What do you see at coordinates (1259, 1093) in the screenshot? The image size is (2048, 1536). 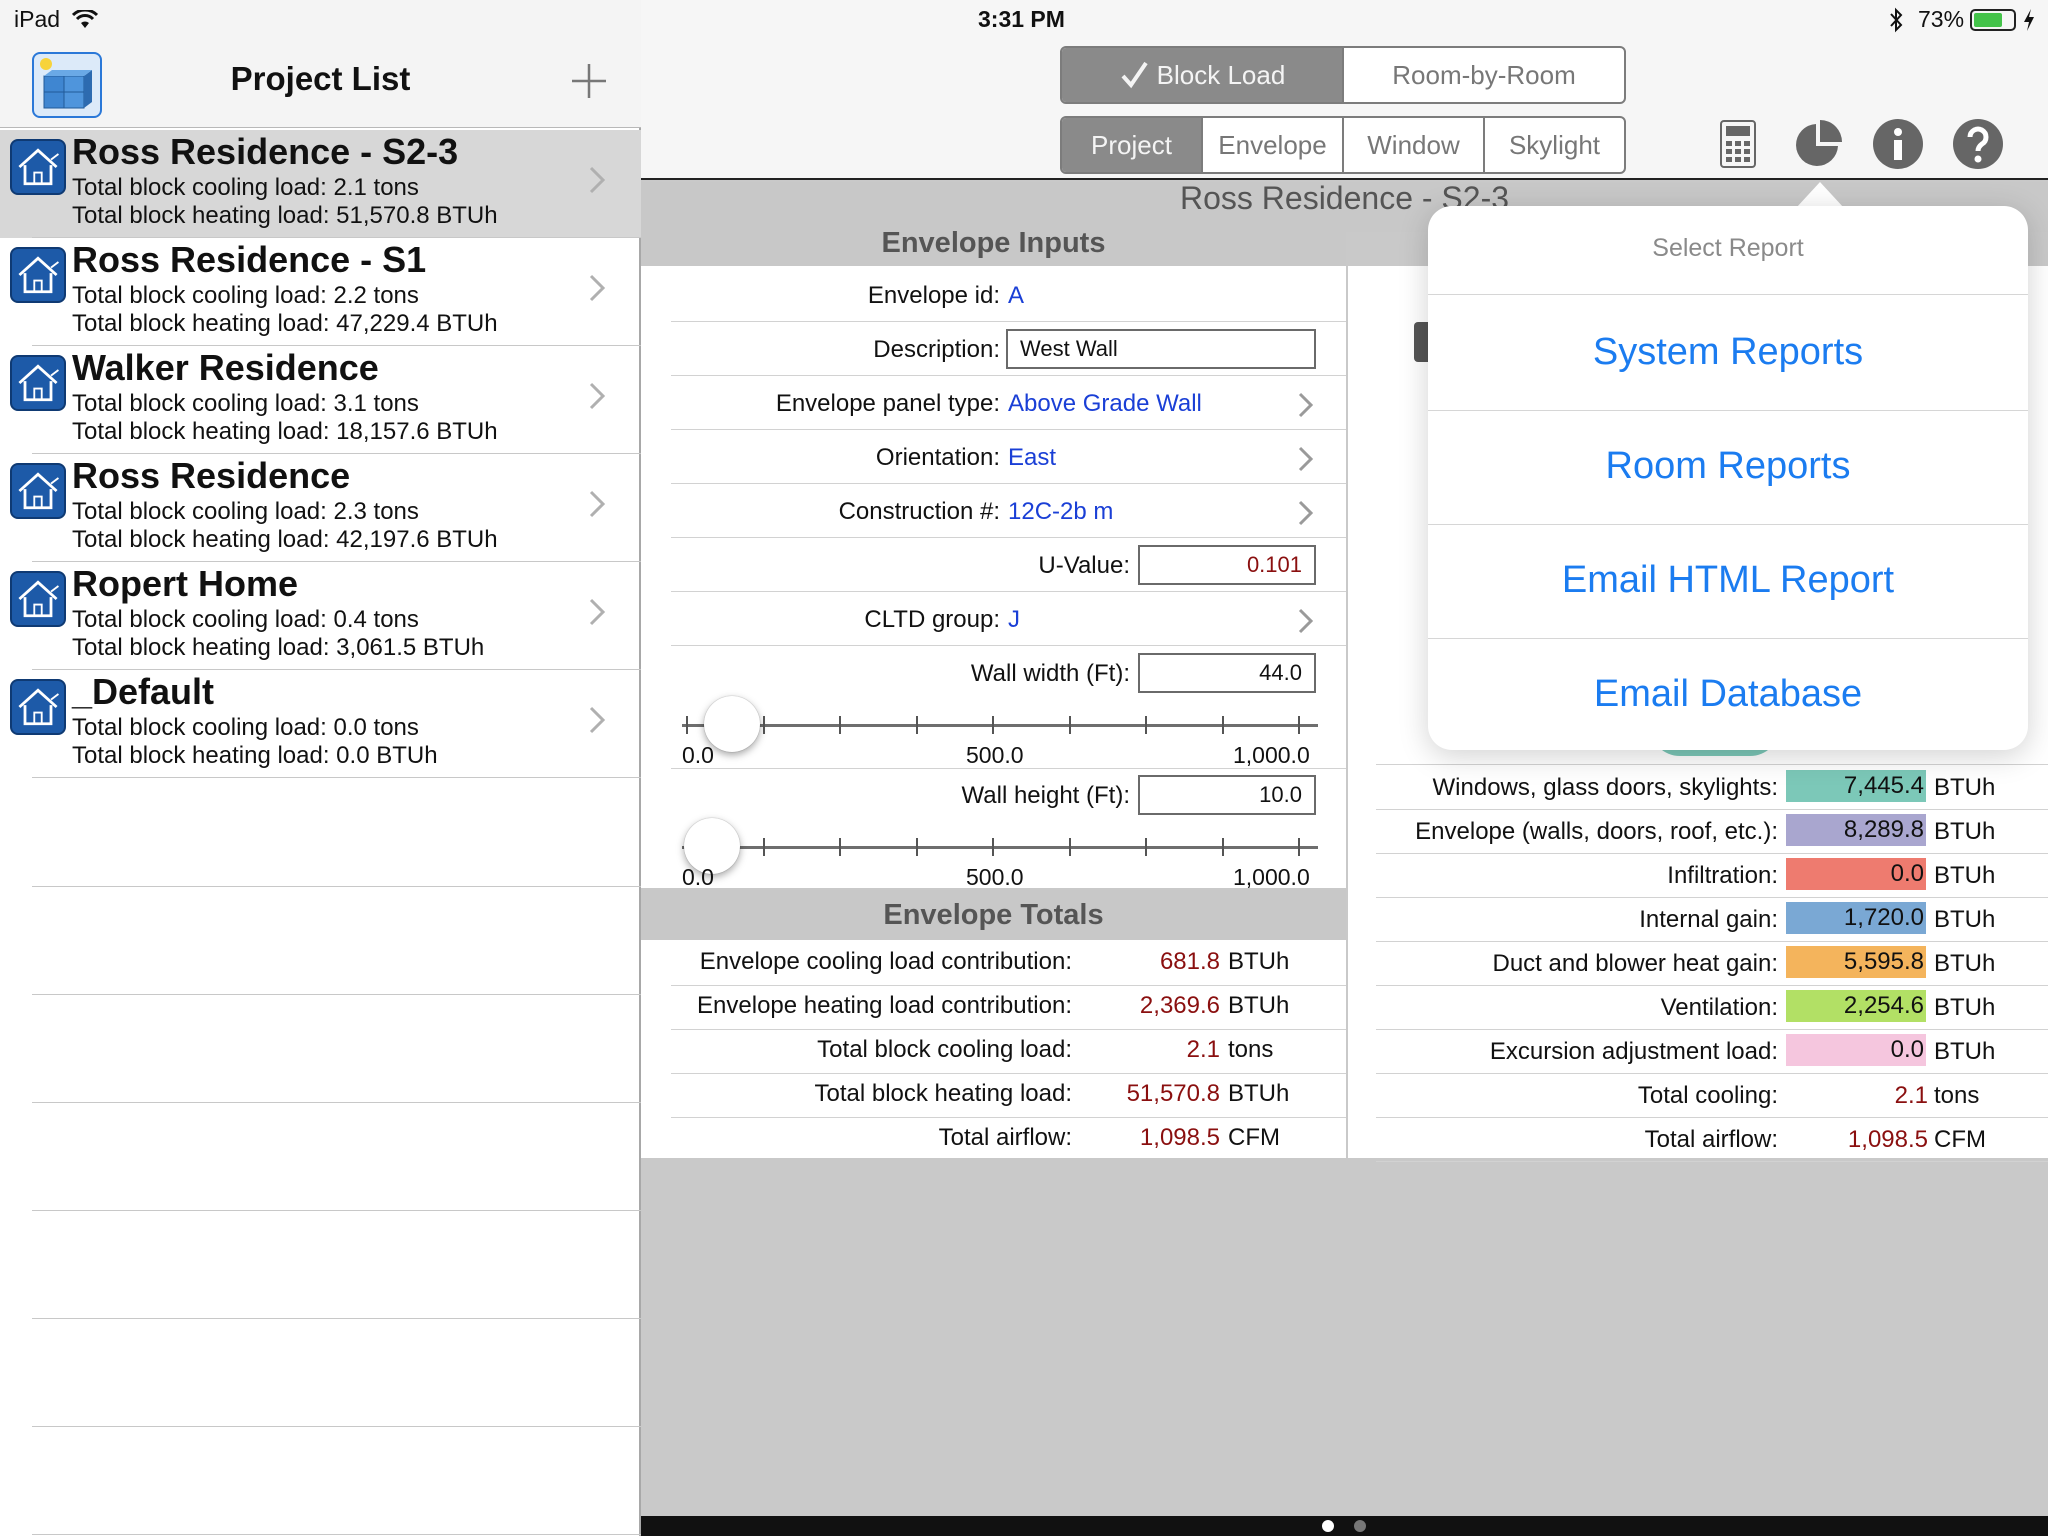 I see `total-unit: BTUh` at bounding box center [1259, 1093].